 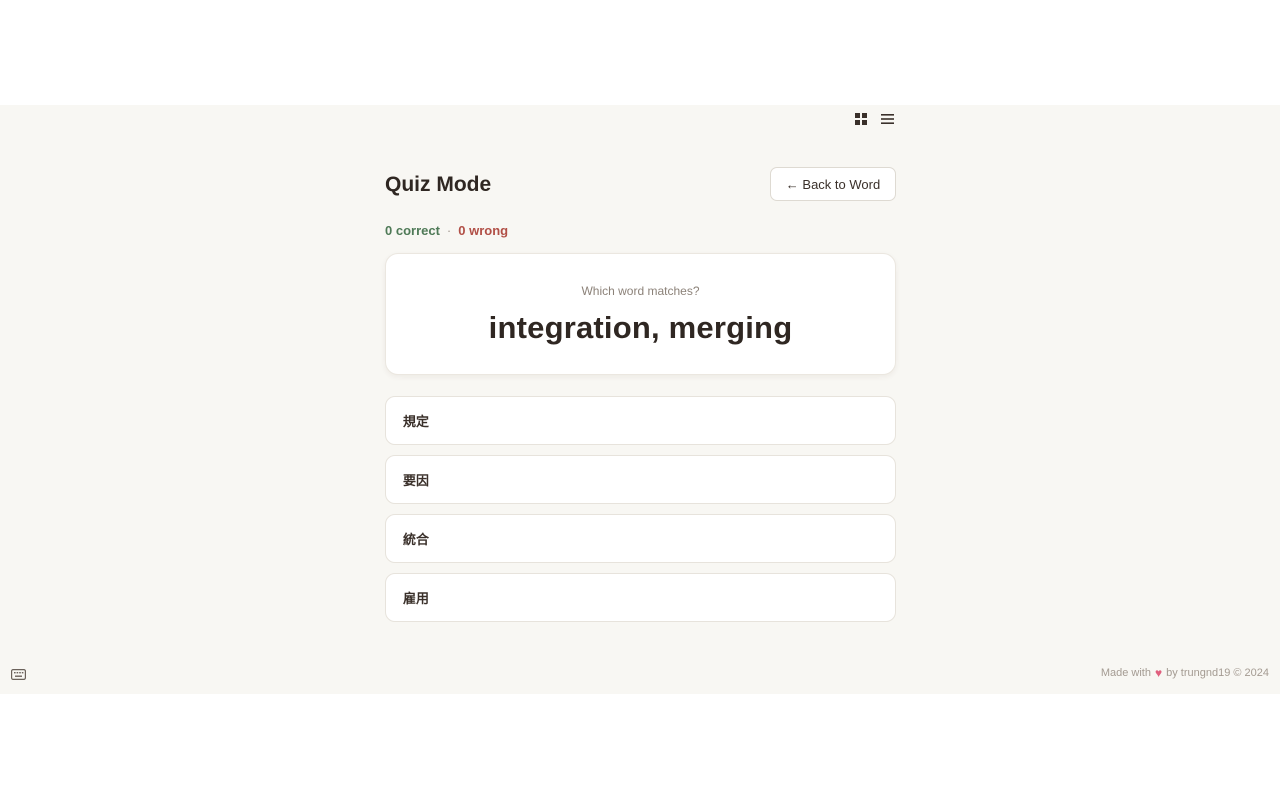 I want to click on view-toggle, so click(x=874, y=118).